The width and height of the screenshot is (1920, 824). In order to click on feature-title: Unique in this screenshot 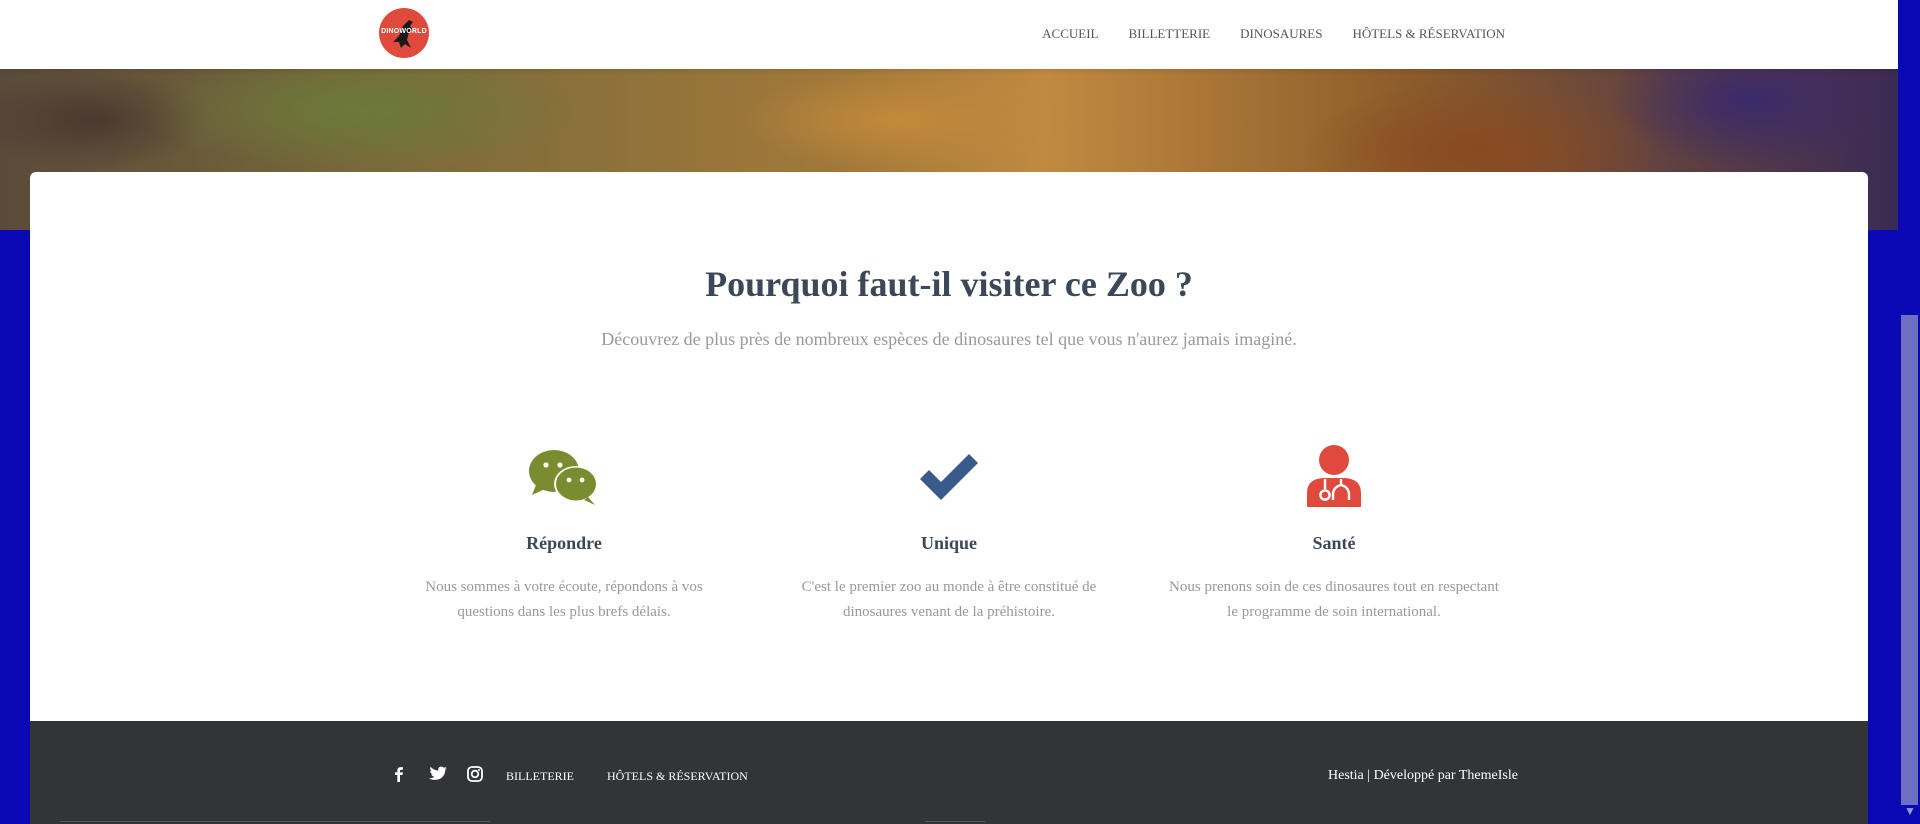, I will do `click(949, 543)`.